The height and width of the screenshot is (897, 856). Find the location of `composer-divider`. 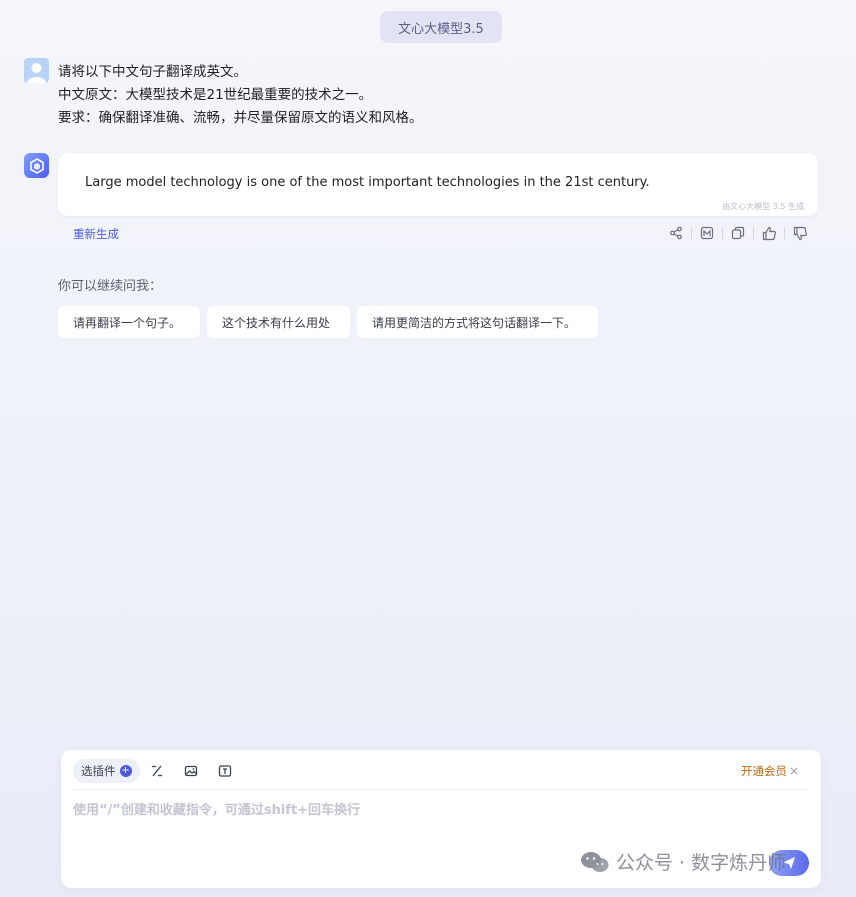

composer-divider is located at coordinates (441, 789).